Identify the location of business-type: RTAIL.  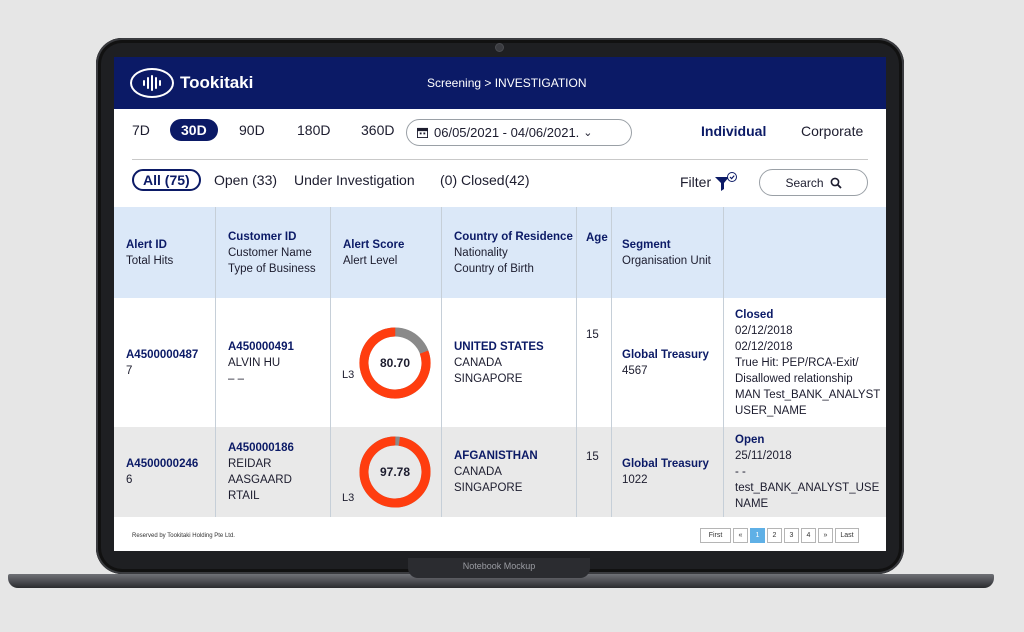
(244, 496).